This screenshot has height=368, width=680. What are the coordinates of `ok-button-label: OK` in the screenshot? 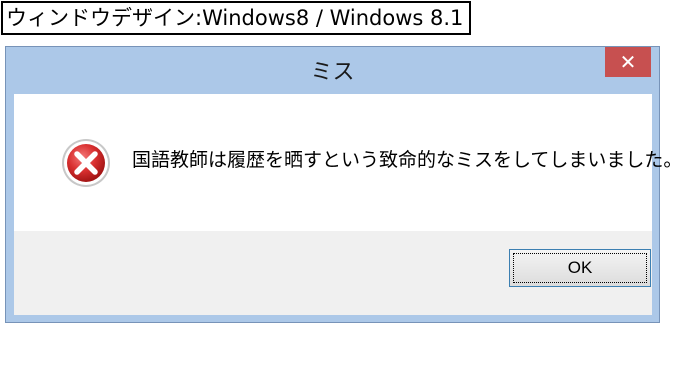 It's located at (580, 267).